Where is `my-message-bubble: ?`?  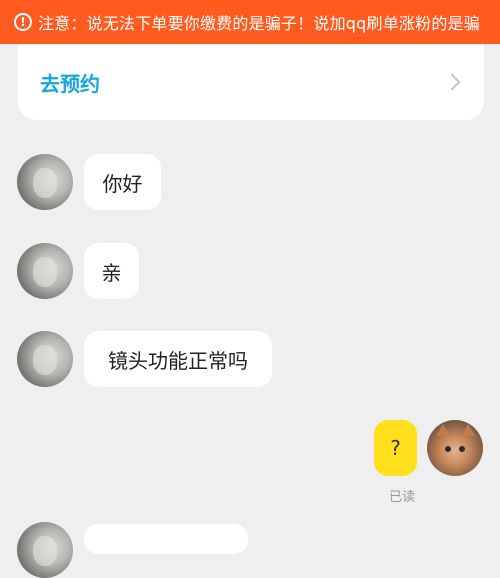 my-message-bubble: ? is located at coordinates (395, 448).